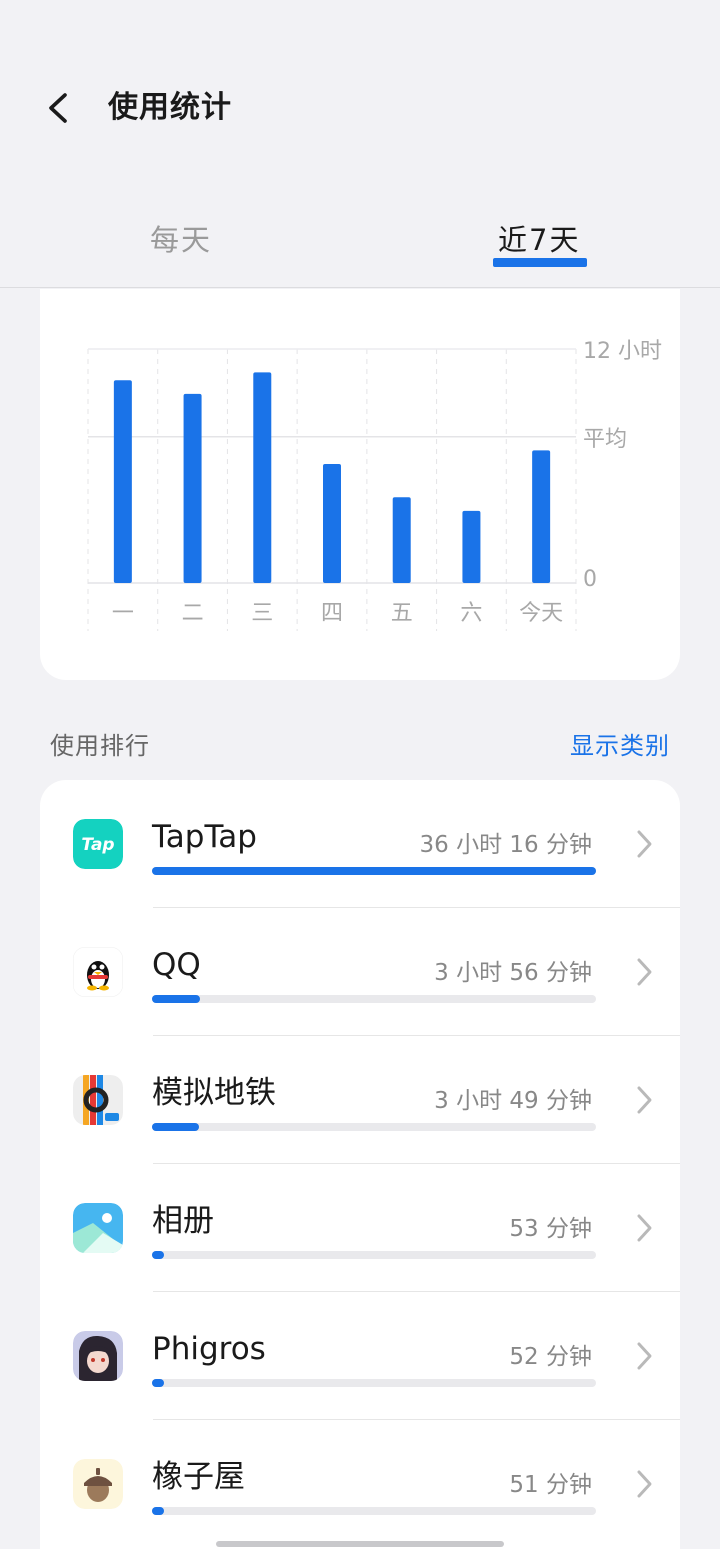 The width and height of the screenshot is (720, 1549). I want to click on chevron-left-icon, so click(58, 108).